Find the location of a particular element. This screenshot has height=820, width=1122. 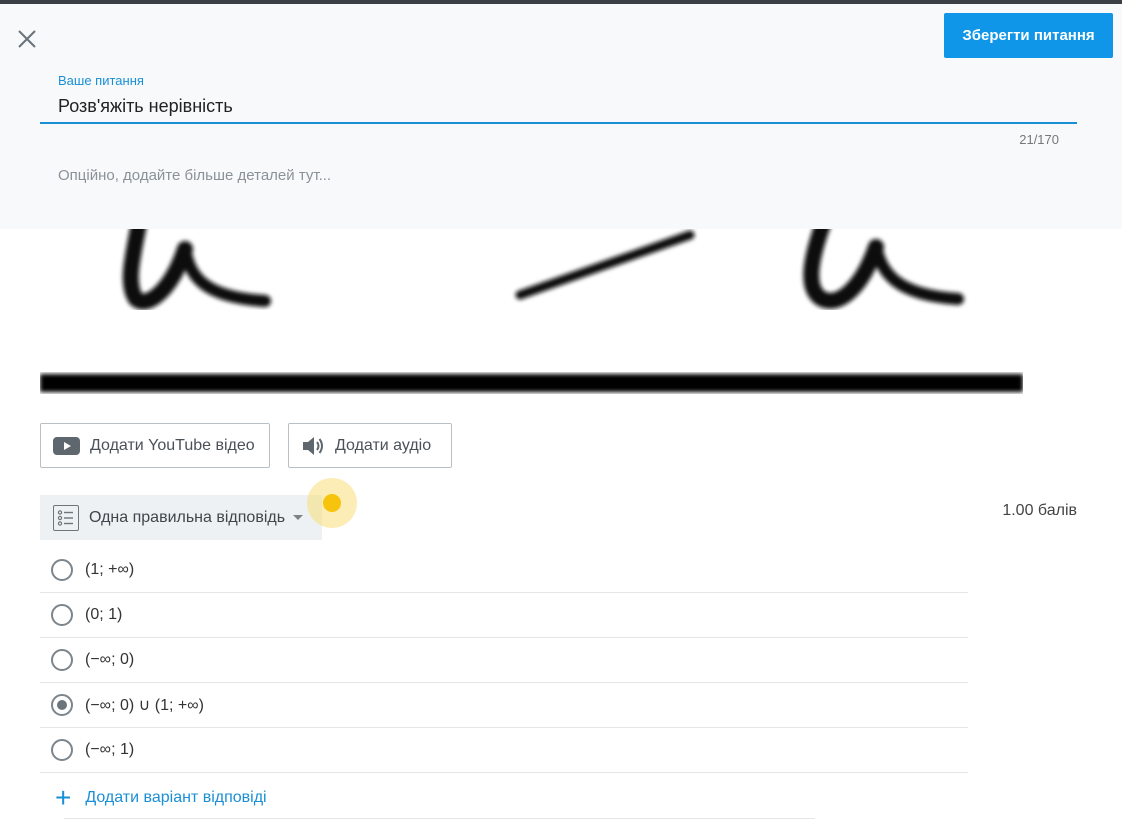

details-input is located at coordinates (558, 175).